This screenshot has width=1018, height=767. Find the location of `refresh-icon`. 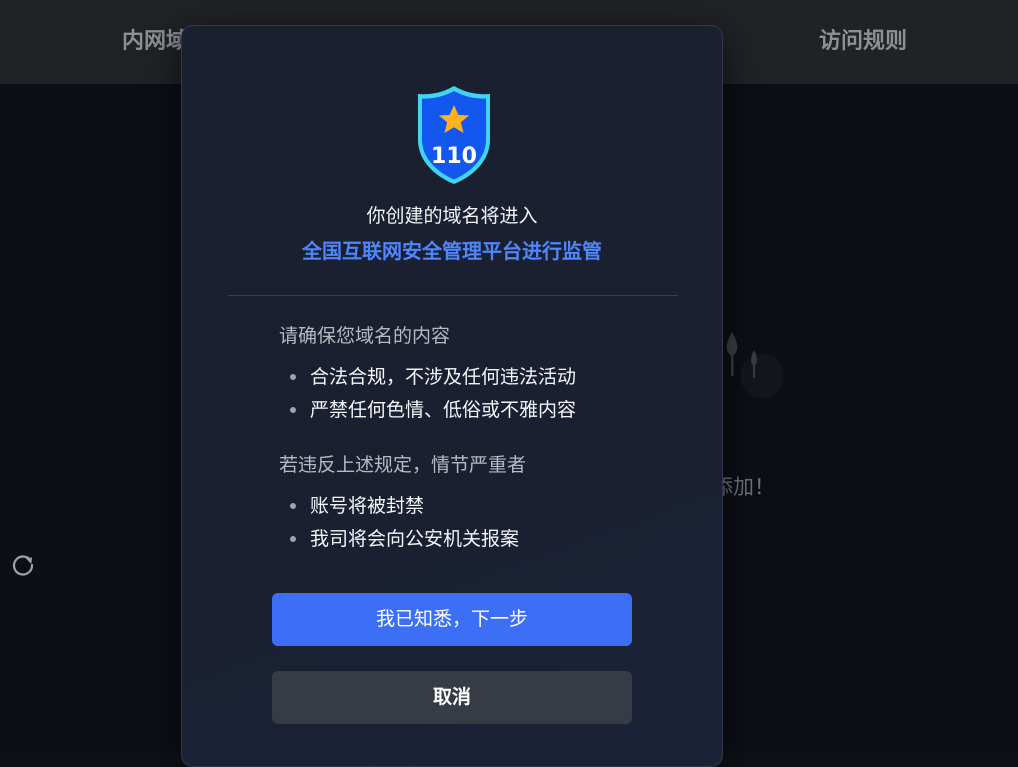

refresh-icon is located at coordinates (23, 565).